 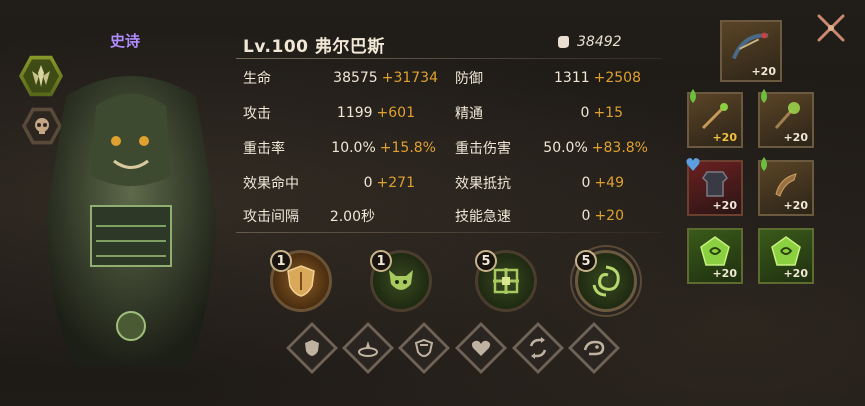 What do you see at coordinates (617, 78) in the screenshot?
I see `stat-bonus: +2508` at bounding box center [617, 78].